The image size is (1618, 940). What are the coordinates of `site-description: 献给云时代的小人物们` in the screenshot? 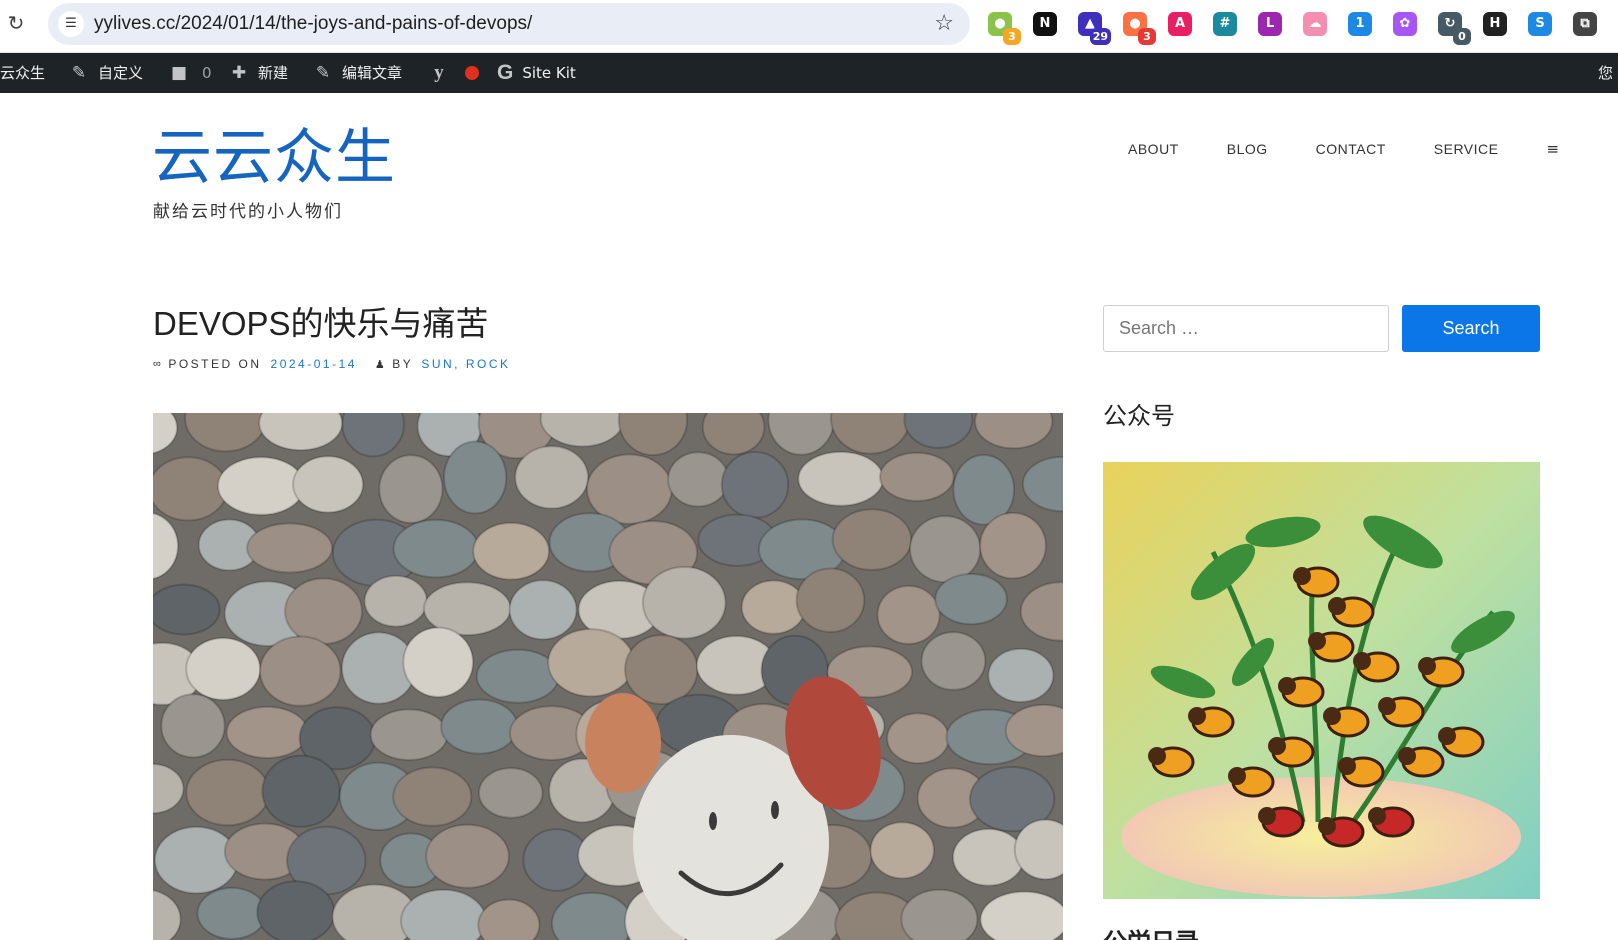 It's located at (248, 212).